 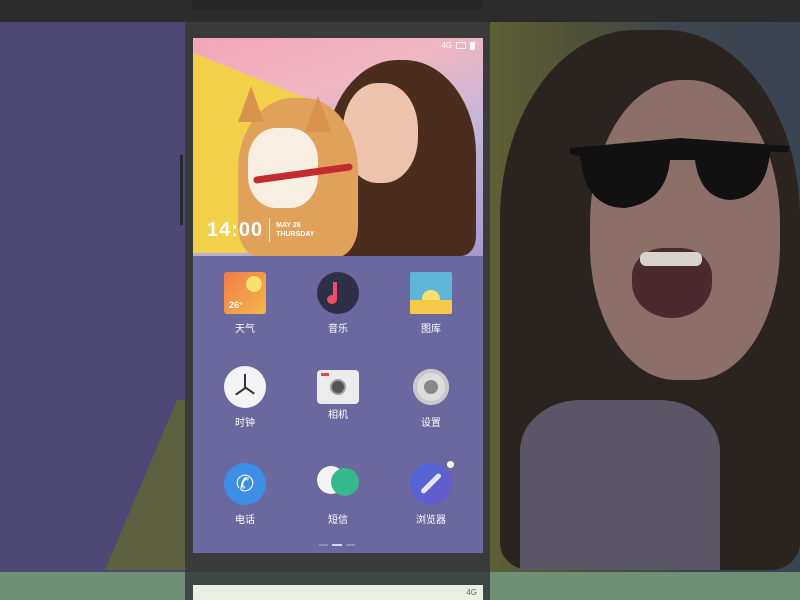 I want to click on weather-icon: 26°, so click(x=245, y=293).